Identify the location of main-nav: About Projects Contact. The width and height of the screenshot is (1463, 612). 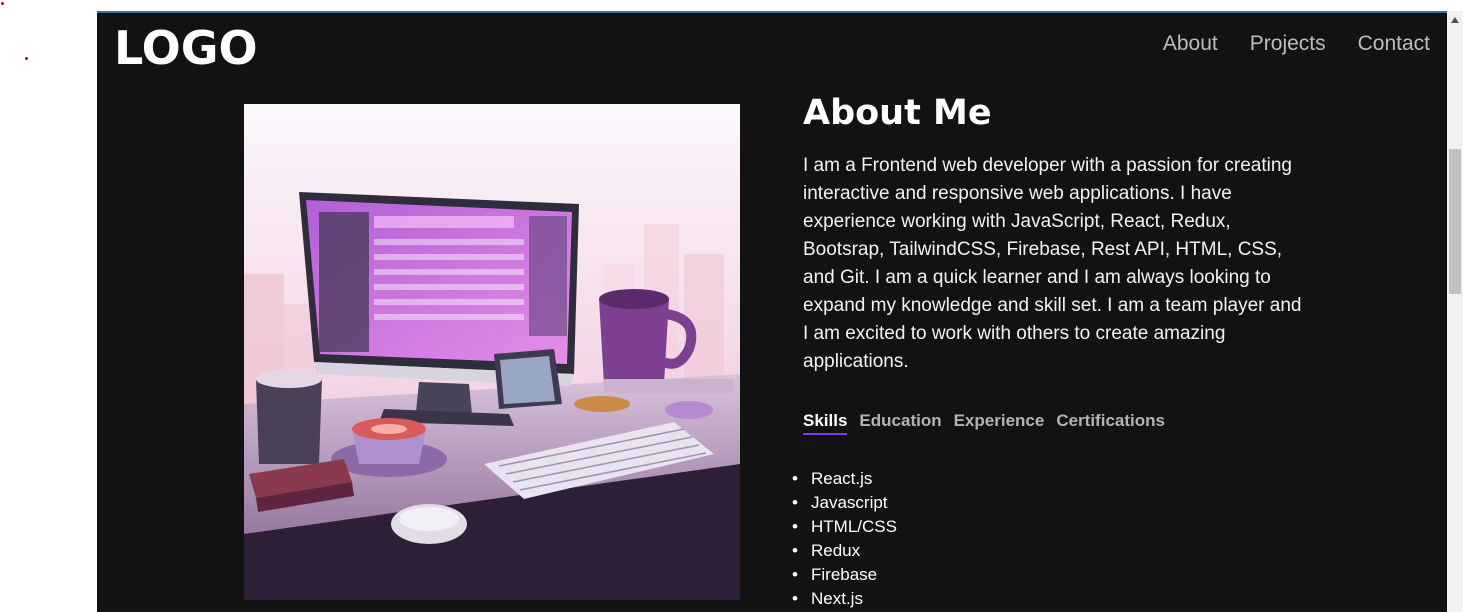
(1296, 44).